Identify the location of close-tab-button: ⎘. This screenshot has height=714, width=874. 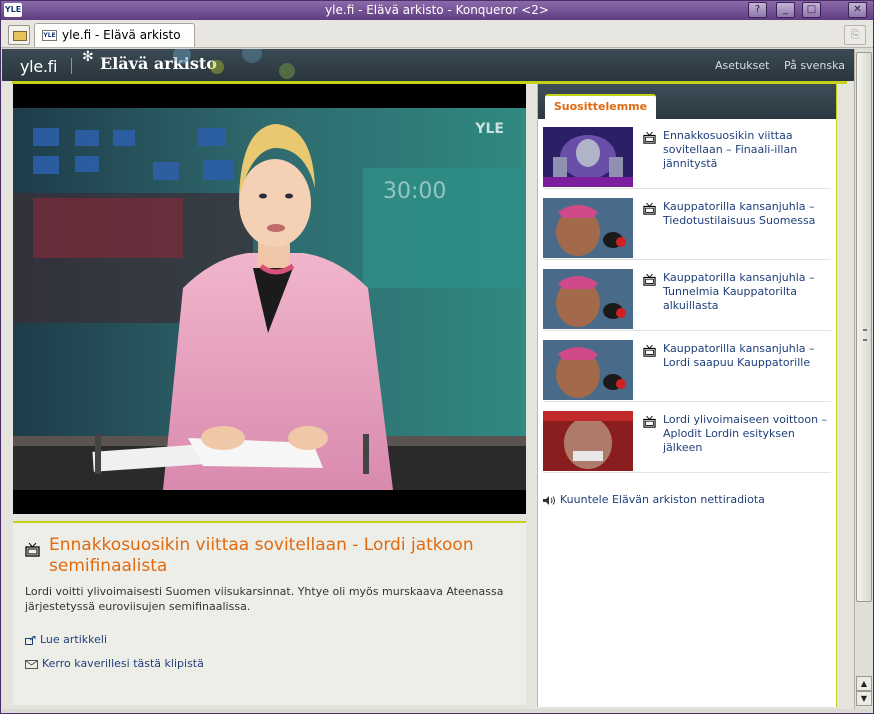
(855, 35).